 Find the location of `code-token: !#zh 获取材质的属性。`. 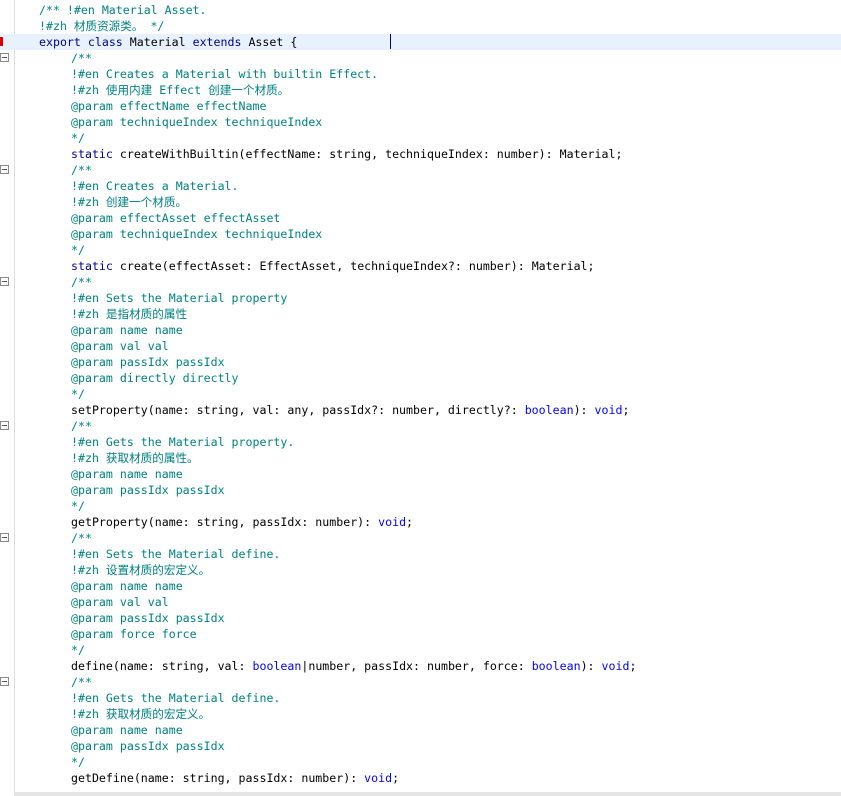

code-token: !#zh 获取材质的属性。 is located at coordinates (135, 458).